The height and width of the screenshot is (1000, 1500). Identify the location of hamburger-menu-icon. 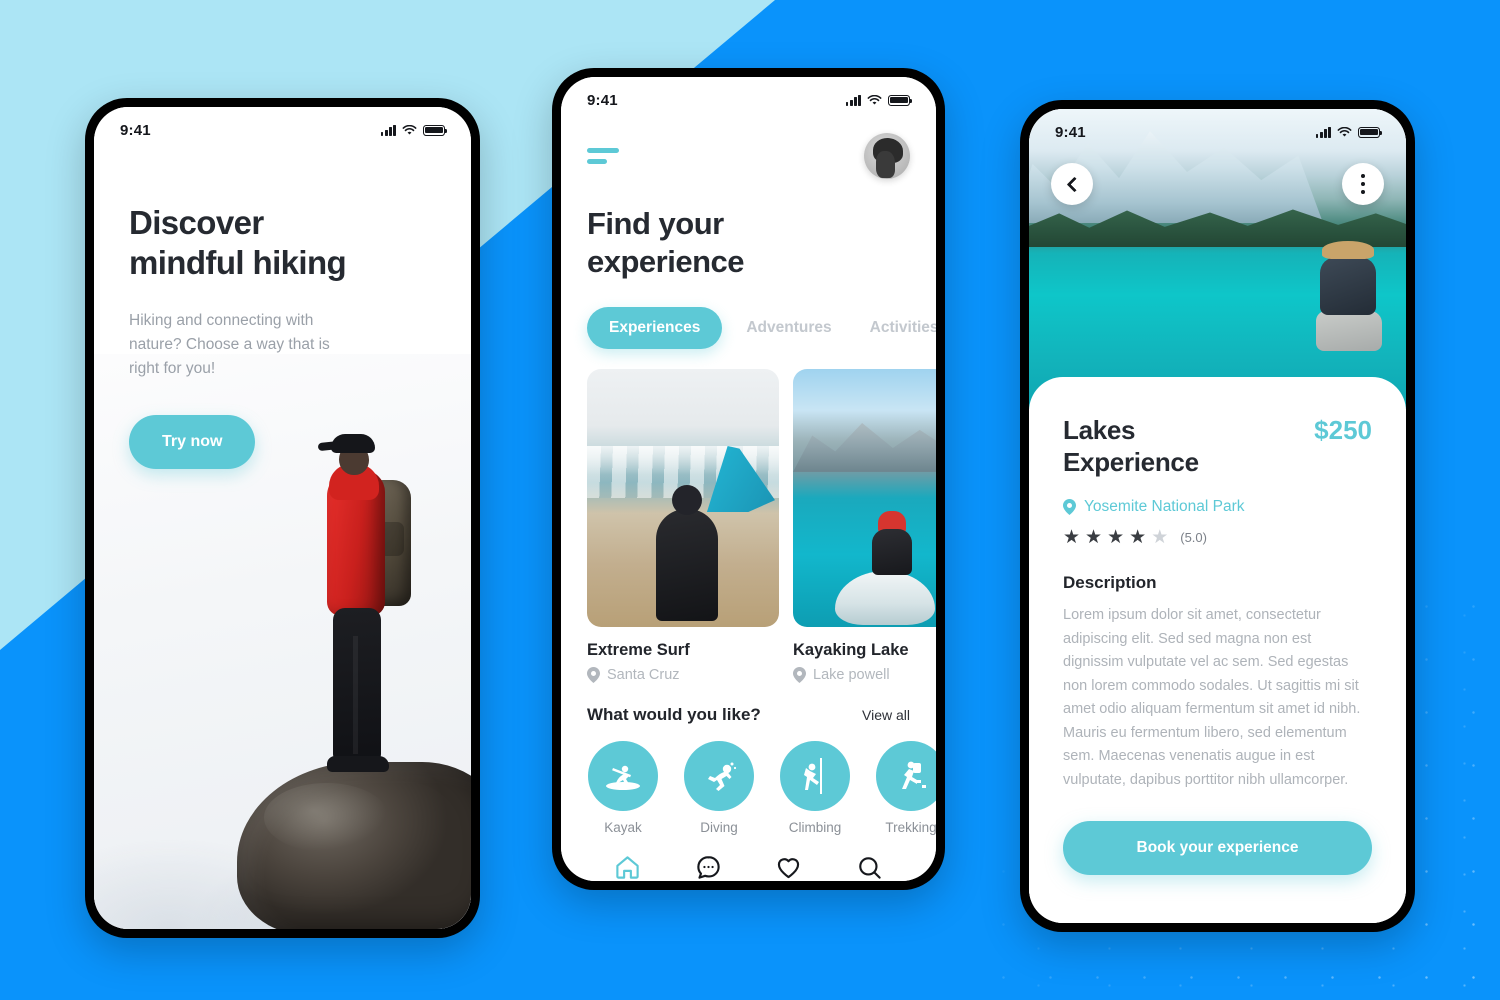
(604, 156).